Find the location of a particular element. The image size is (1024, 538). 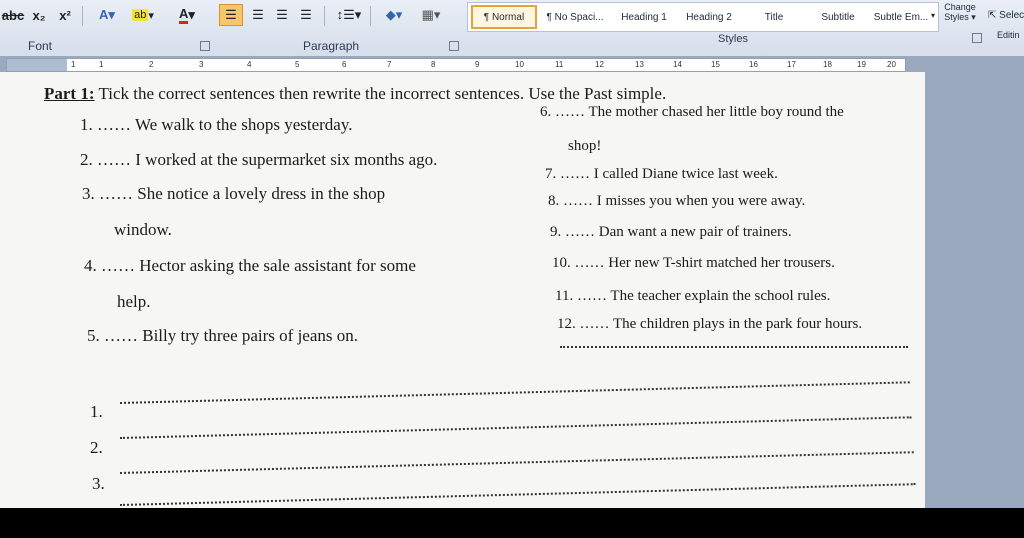

ruler-number: 14 is located at coordinates (677, 64).